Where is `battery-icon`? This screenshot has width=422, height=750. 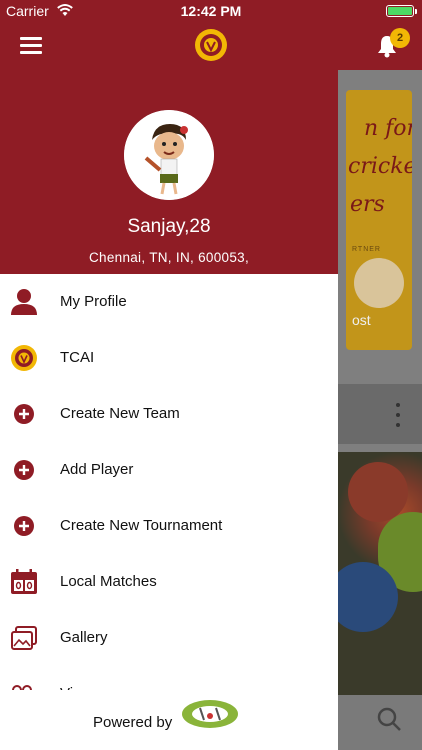
battery-icon is located at coordinates (401, 11).